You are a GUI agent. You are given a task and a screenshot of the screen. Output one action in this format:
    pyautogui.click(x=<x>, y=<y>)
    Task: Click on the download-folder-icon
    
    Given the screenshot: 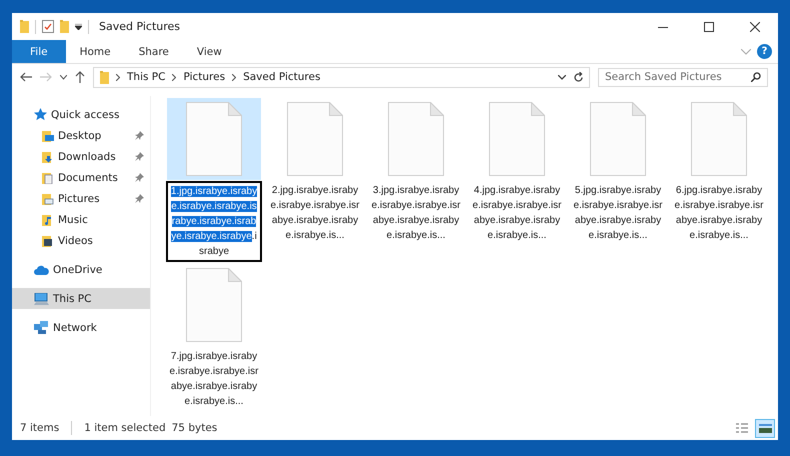 What is the action you would take?
    pyautogui.click(x=48, y=156)
    